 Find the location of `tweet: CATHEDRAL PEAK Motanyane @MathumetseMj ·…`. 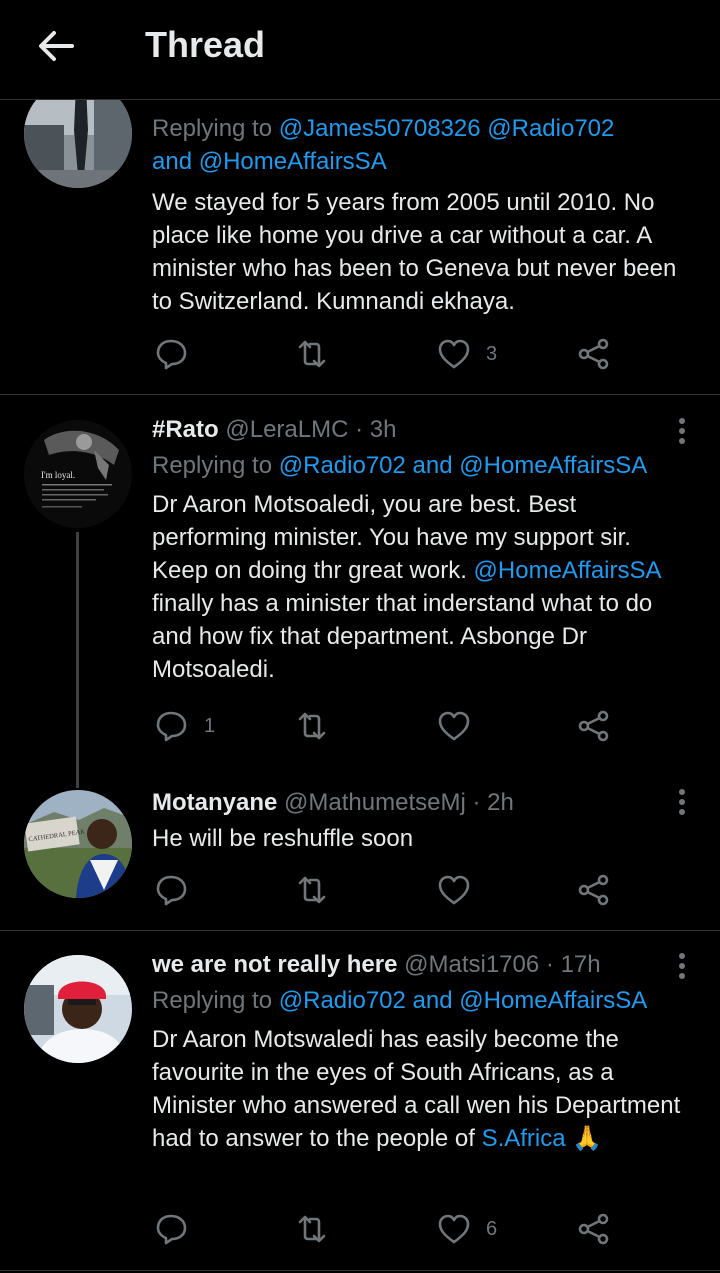

tweet: CATHEDRAL PEAK Motanyane @MathumetseMj ·… is located at coordinates (360, 855).